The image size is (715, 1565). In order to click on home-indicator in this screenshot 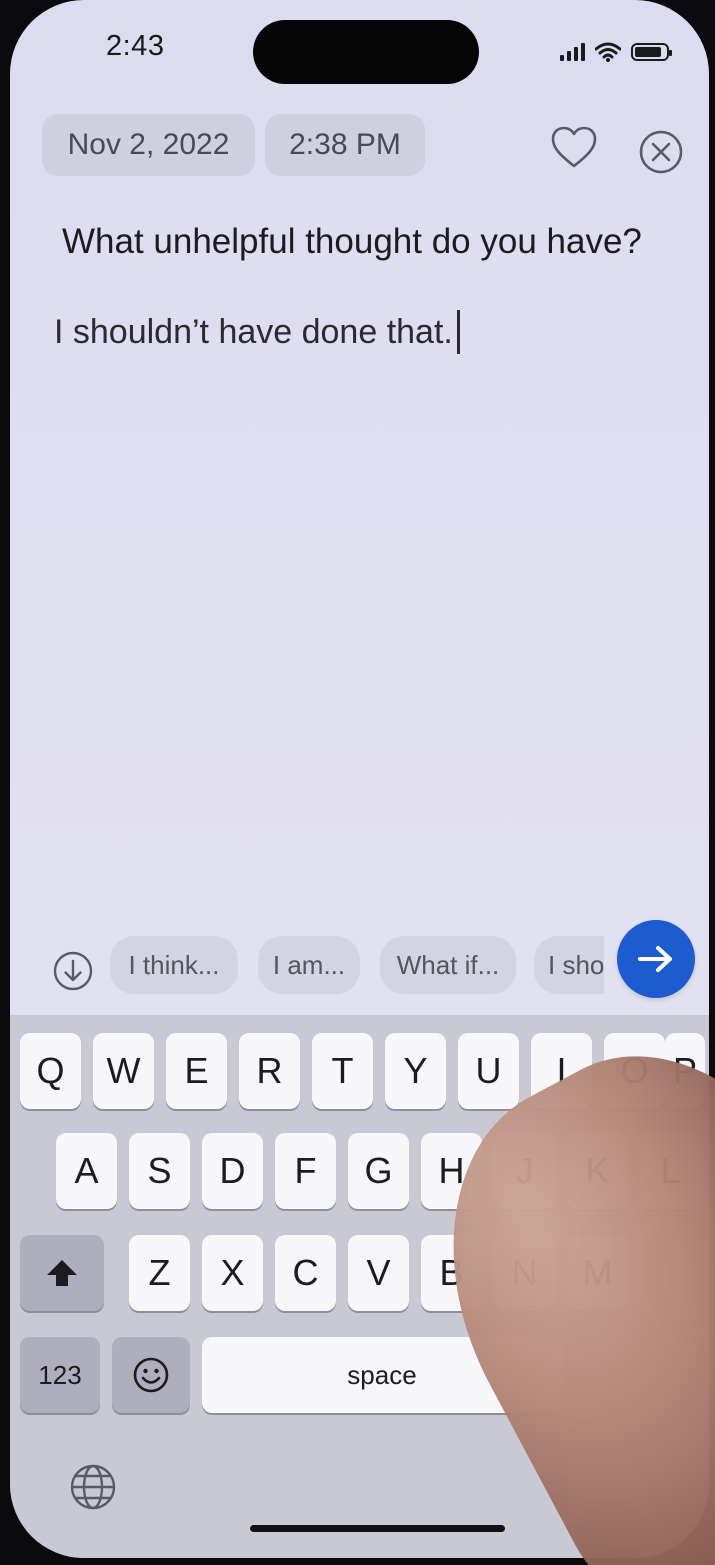, I will do `click(377, 1528)`.